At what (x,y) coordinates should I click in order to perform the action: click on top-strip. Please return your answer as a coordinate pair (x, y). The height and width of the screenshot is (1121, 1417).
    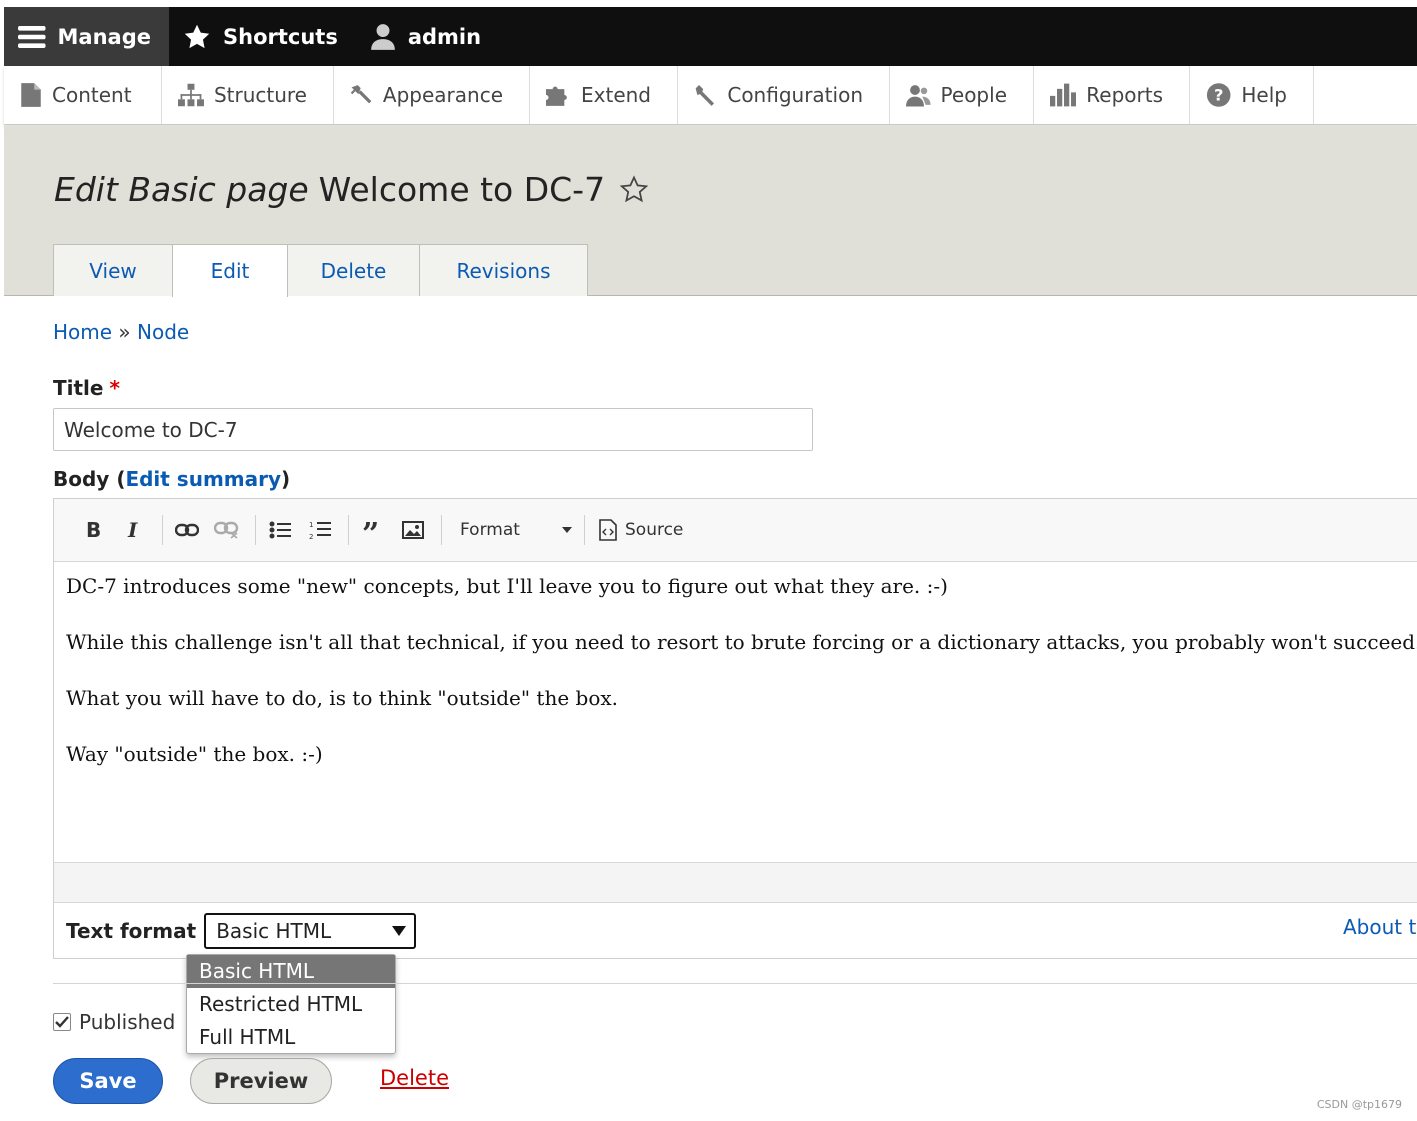
    Looking at the image, I should click on (708, 3).